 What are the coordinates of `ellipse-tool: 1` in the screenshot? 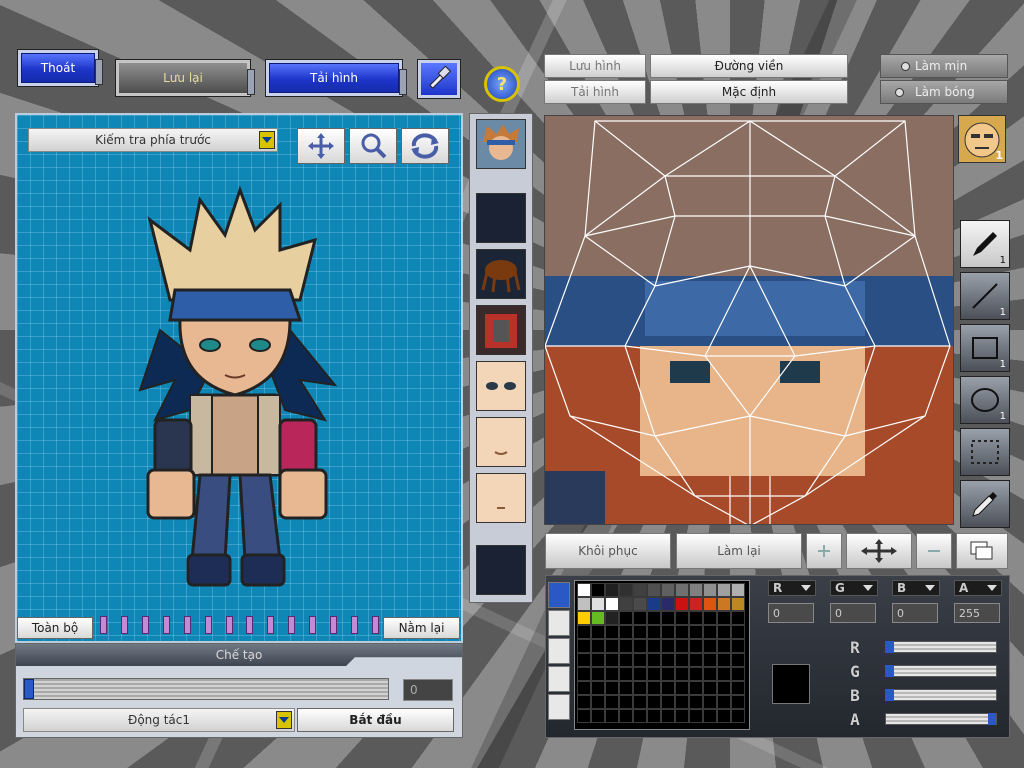 It's located at (985, 400).